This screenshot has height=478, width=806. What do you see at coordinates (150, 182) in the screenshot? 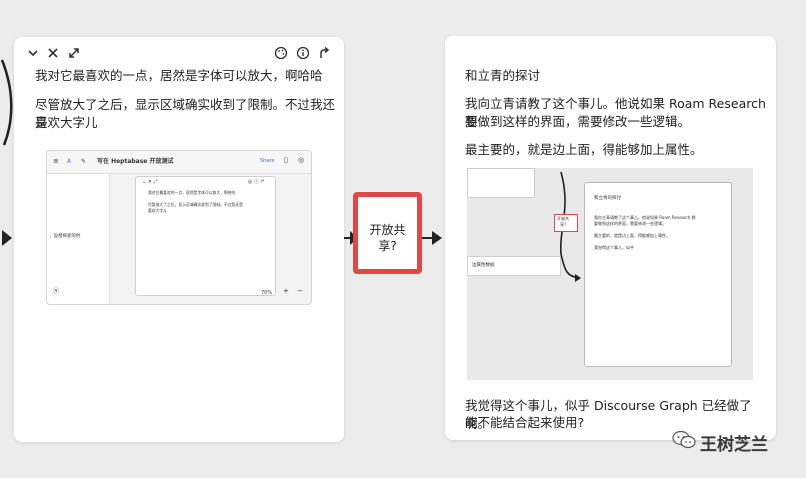
I see `inner-toolbar-left: ⌄ ✕ ⤢` at bounding box center [150, 182].